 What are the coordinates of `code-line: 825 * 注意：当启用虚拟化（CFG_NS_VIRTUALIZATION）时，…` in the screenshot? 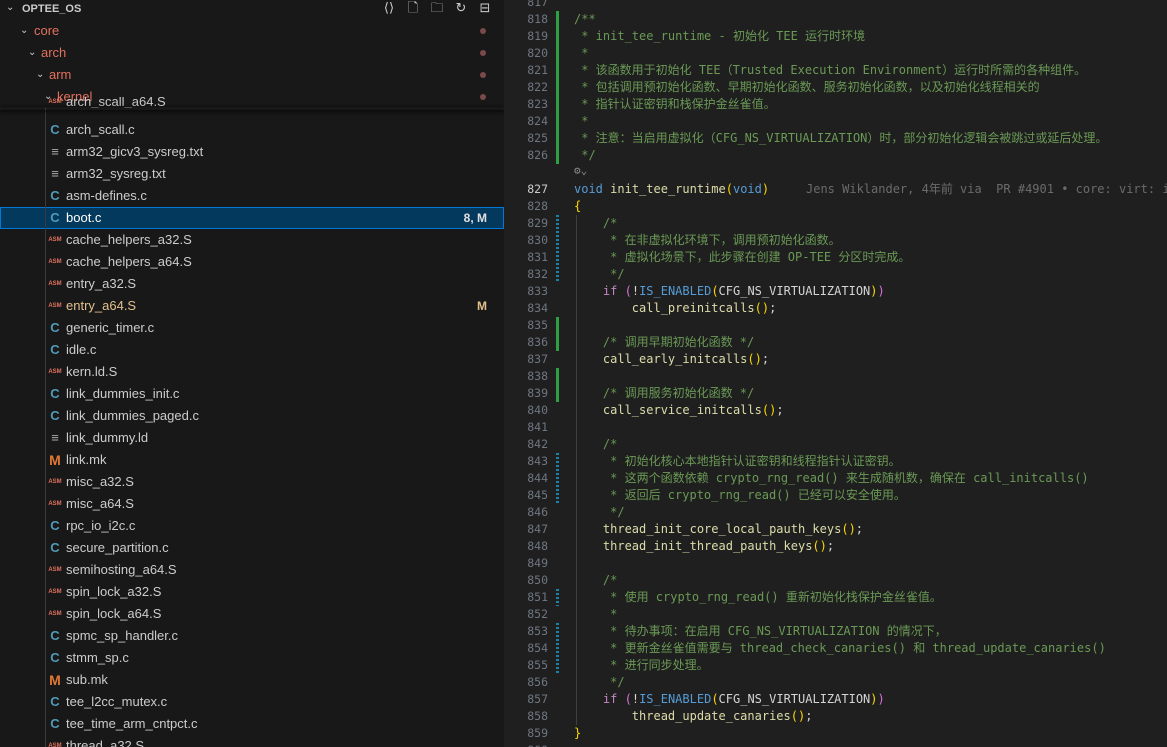 It's located at (835, 138).